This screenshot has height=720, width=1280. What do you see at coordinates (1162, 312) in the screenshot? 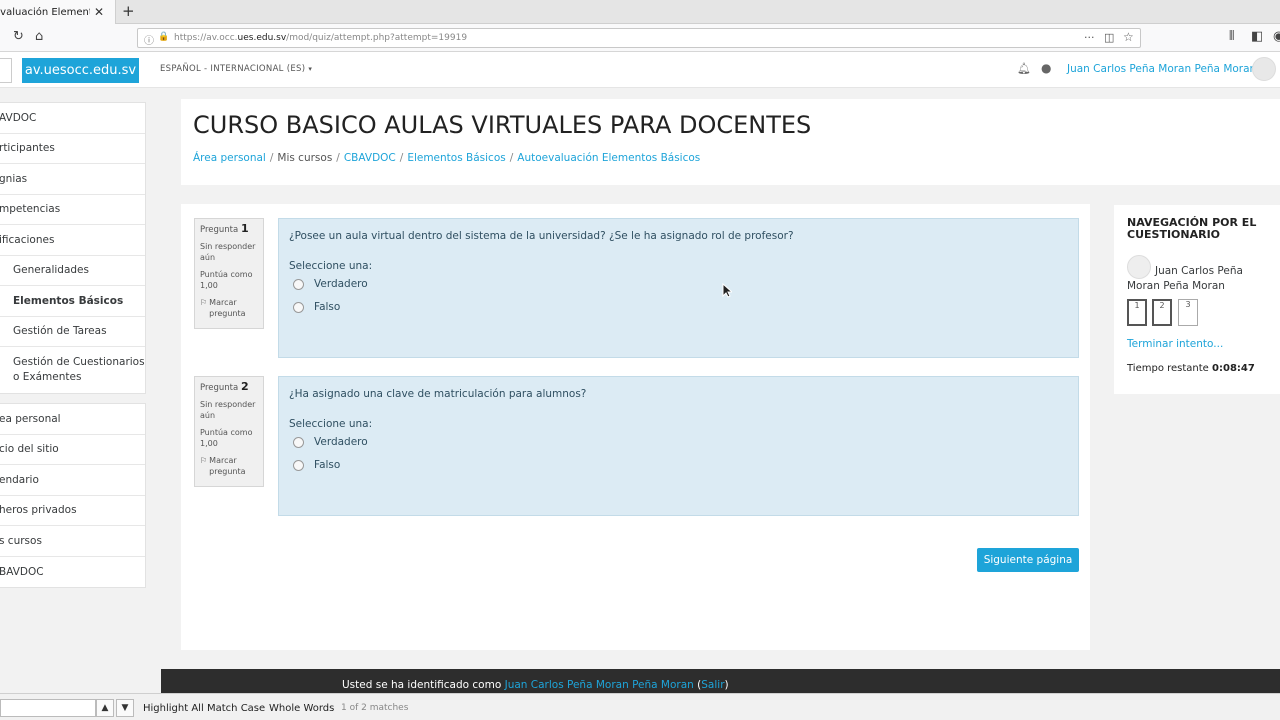
I see `quiz-page-button-2: 2` at bounding box center [1162, 312].